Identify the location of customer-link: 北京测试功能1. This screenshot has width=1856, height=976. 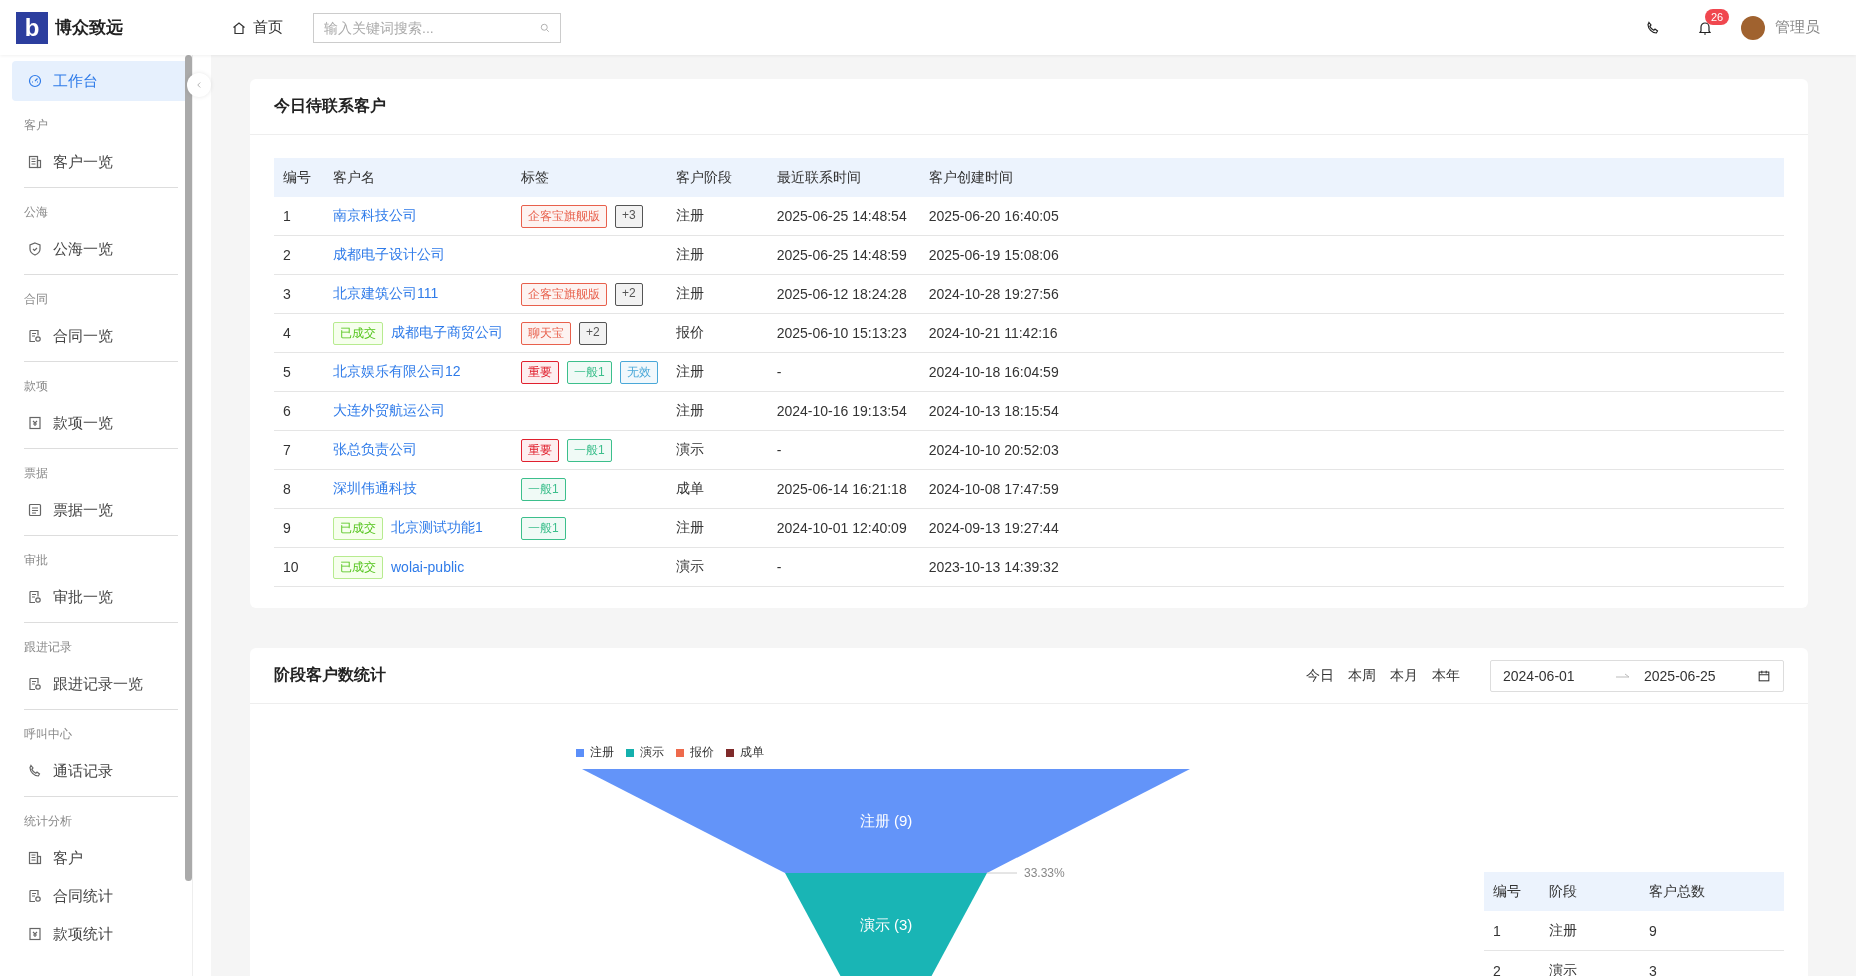
(437, 528).